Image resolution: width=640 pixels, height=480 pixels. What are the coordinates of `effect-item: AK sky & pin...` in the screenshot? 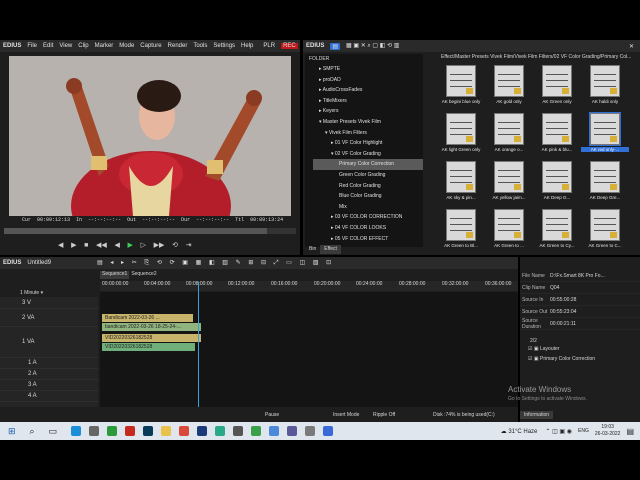 It's located at (461, 182).